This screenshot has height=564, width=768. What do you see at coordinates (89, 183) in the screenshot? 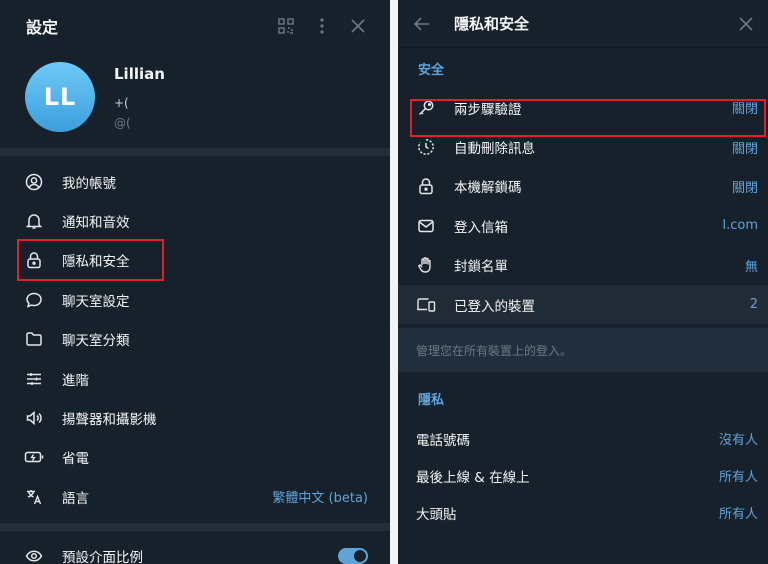
I see `menu-item-label: 我的帳號` at bounding box center [89, 183].